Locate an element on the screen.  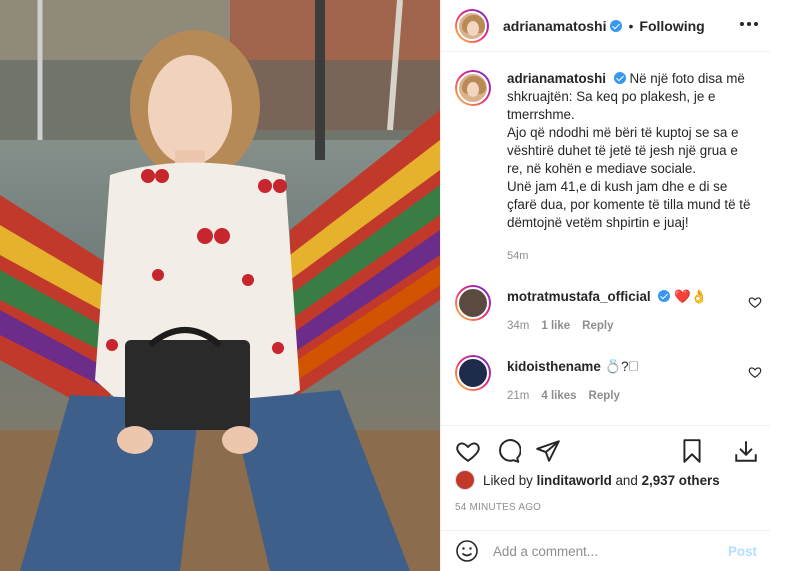
caption-time: 54m is located at coordinates (518, 256).